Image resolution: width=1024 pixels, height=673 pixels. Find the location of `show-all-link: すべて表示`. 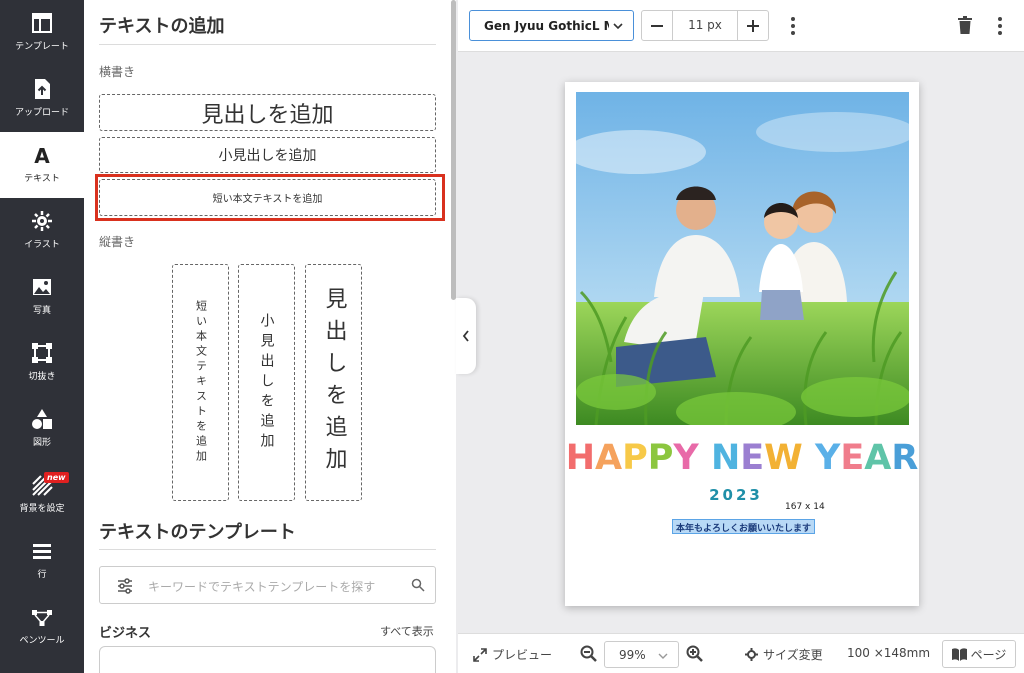

show-all-link: すべて表示 is located at coordinates (407, 631).